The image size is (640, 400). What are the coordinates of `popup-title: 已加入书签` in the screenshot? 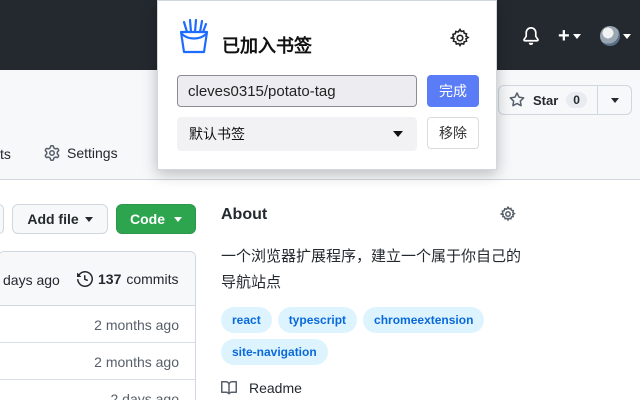 It's located at (267, 46).